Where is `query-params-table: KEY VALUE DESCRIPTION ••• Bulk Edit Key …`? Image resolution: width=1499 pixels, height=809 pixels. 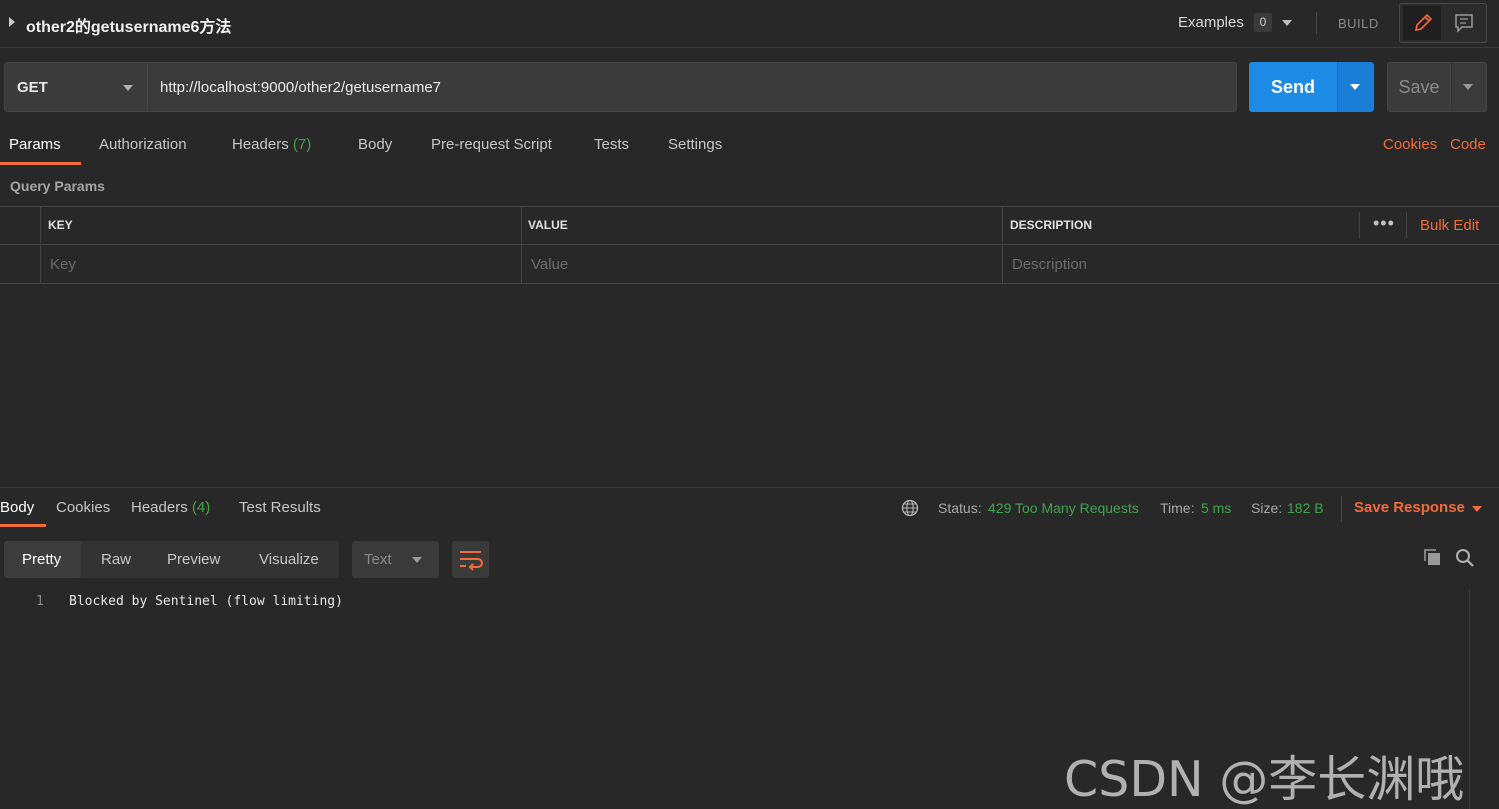 query-params-table: KEY VALUE DESCRIPTION ••• Bulk Edit Key … is located at coordinates (749, 245).